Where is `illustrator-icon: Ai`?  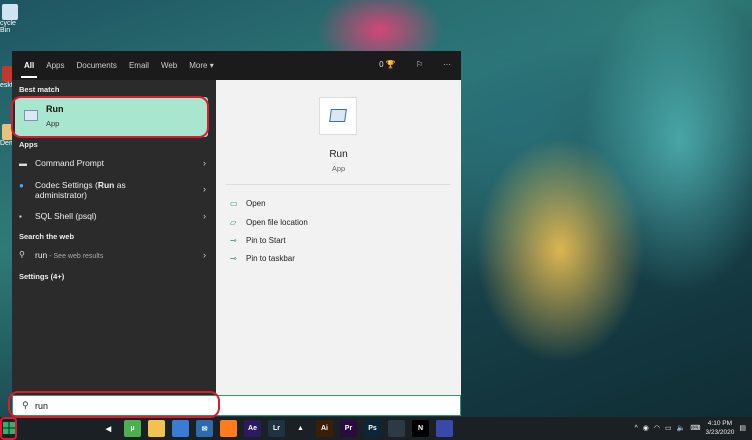
illustrator-icon: Ai is located at coordinates (324, 428).